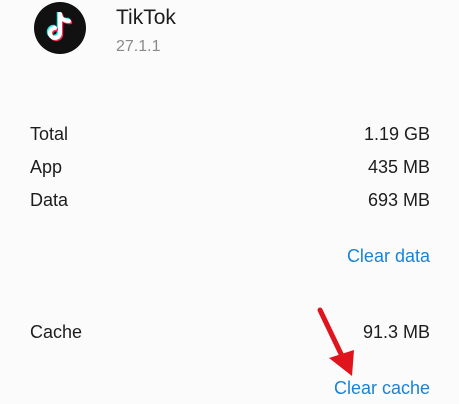 Image resolution: width=459 pixels, height=404 pixels. What do you see at coordinates (146, 17) in the screenshot?
I see `app-name: TikTok` at bounding box center [146, 17].